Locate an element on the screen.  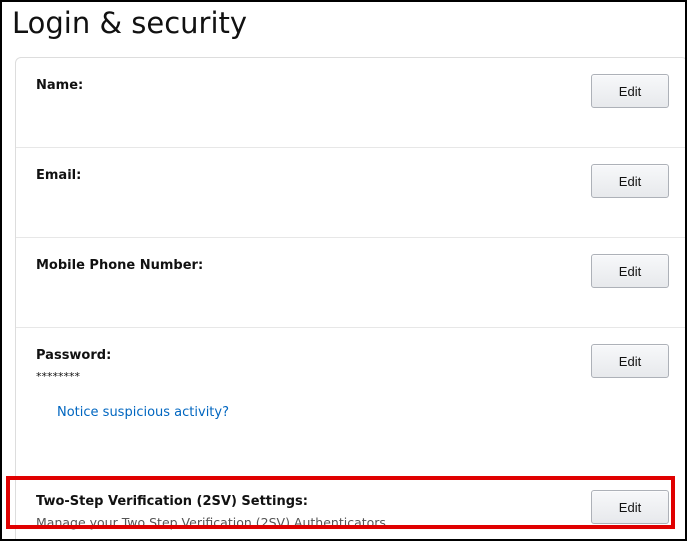
password-value: ******** is located at coordinates (58, 376).